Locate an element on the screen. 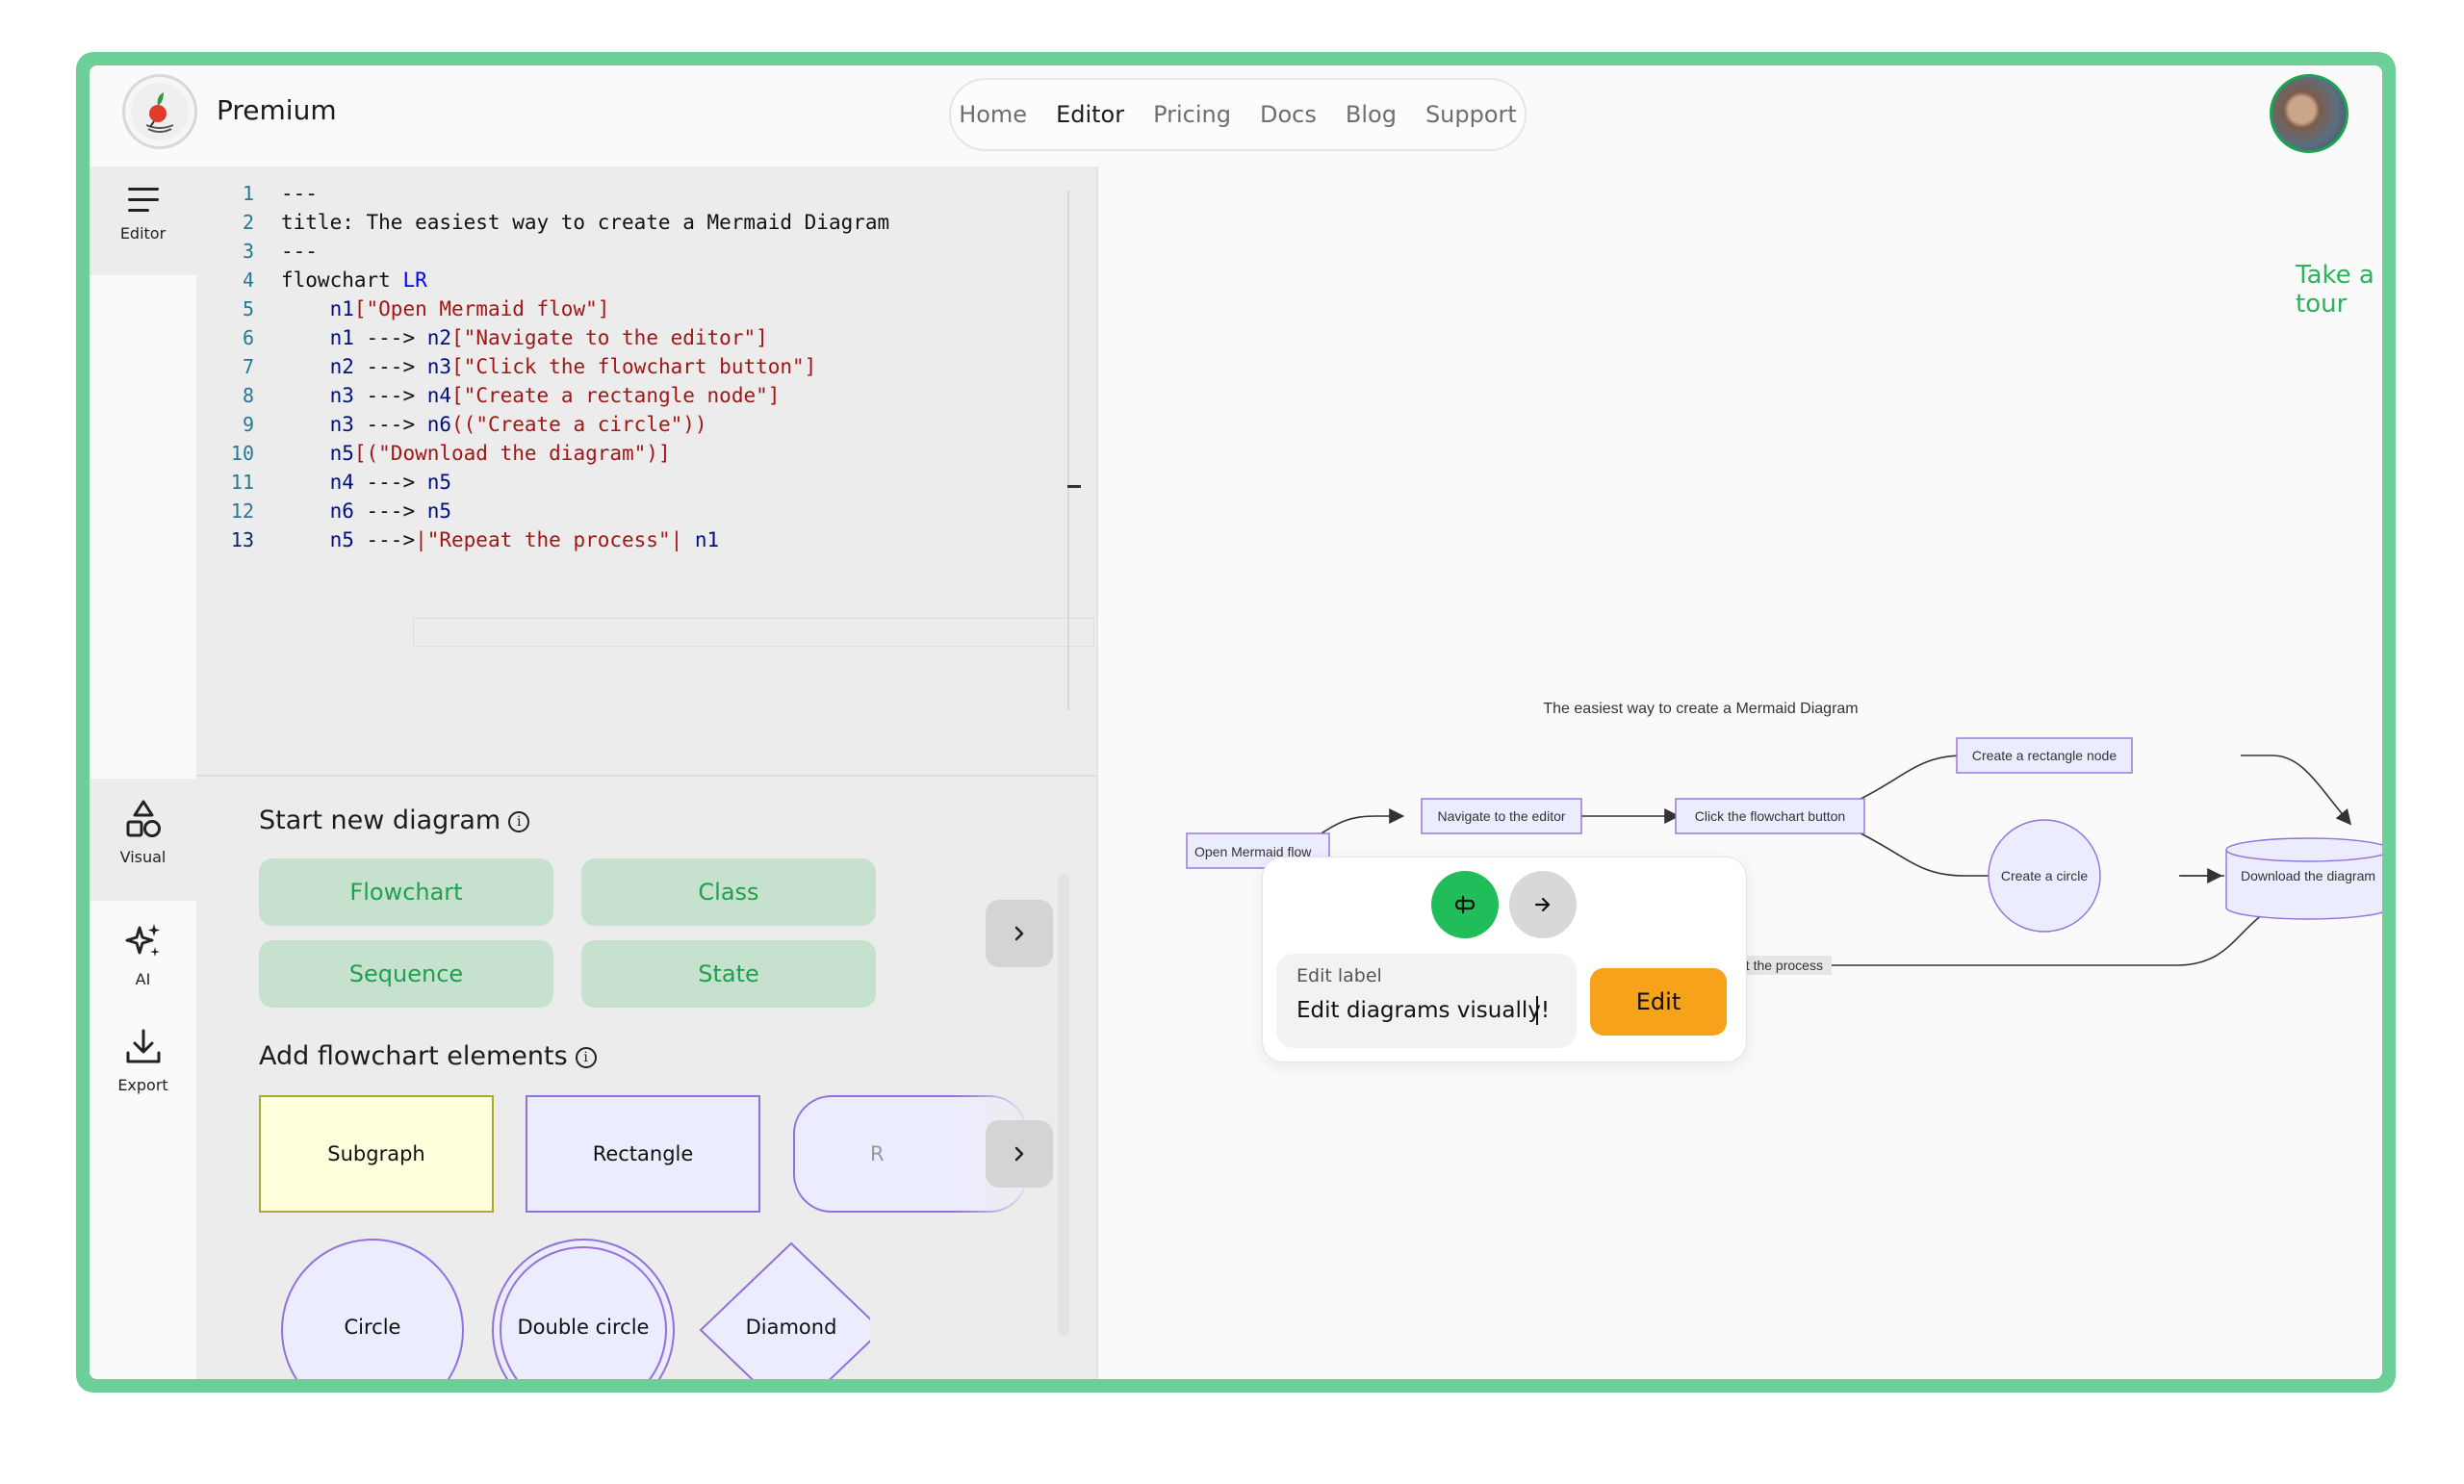  node-n3-label: Click the flowchart button is located at coordinates (1770, 816).